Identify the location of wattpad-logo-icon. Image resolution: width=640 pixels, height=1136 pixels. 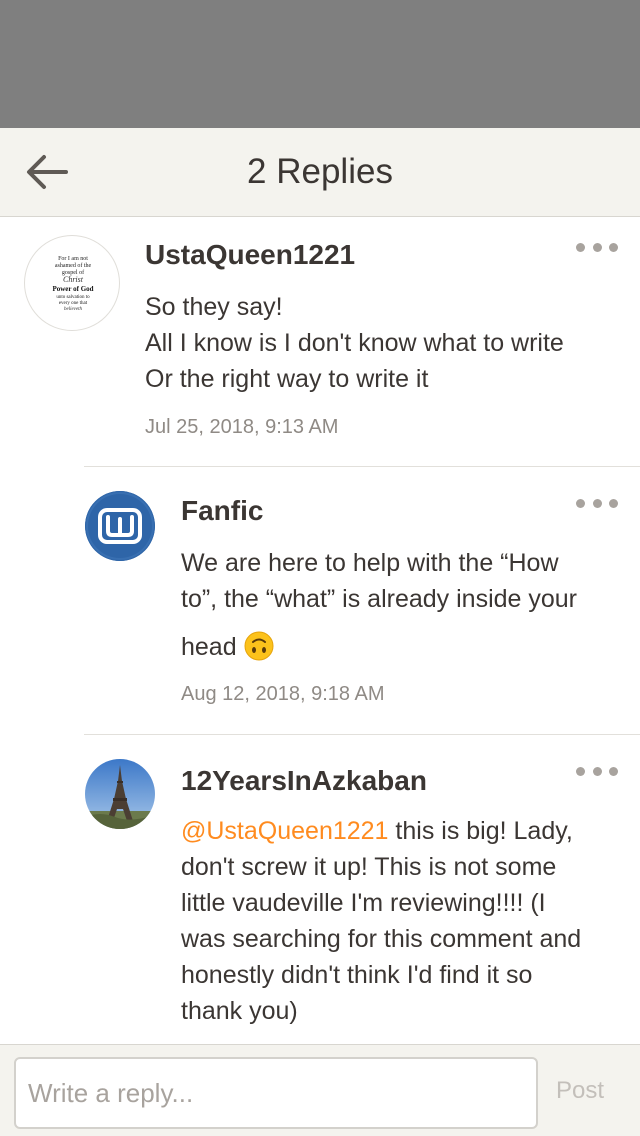
(120, 526).